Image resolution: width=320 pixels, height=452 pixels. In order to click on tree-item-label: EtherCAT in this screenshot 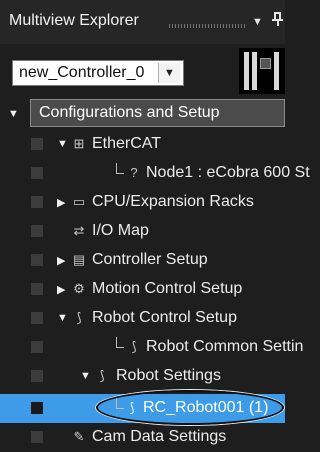, I will do `click(127, 143)`.